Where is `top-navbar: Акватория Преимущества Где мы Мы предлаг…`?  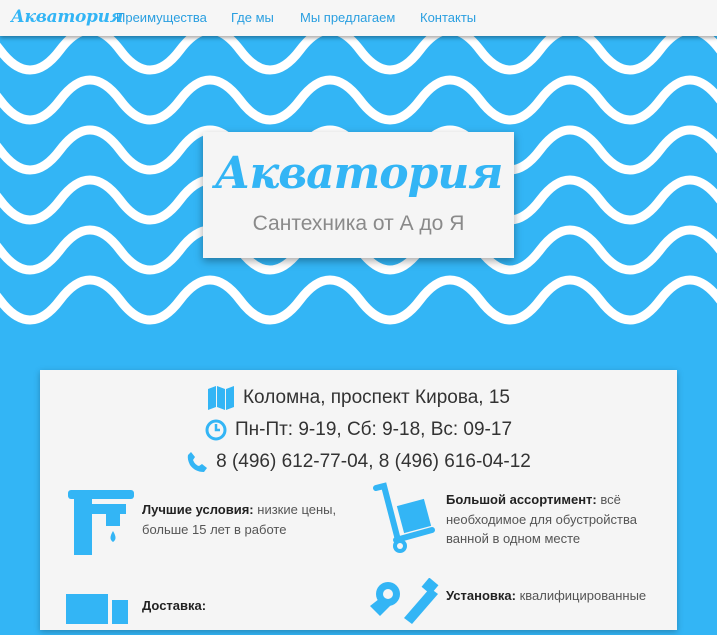
top-navbar: Акватория Преимущества Где мы Мы предлаг… is located at coordinates (358, 18).